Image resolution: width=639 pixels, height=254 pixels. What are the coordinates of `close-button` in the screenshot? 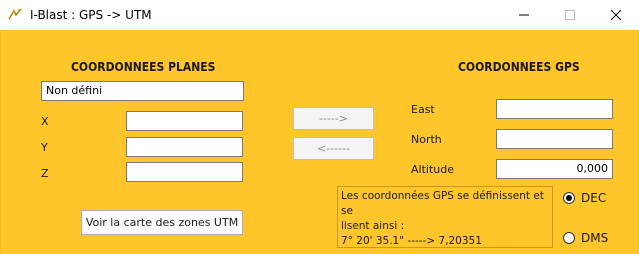 It's located at (616, 15).